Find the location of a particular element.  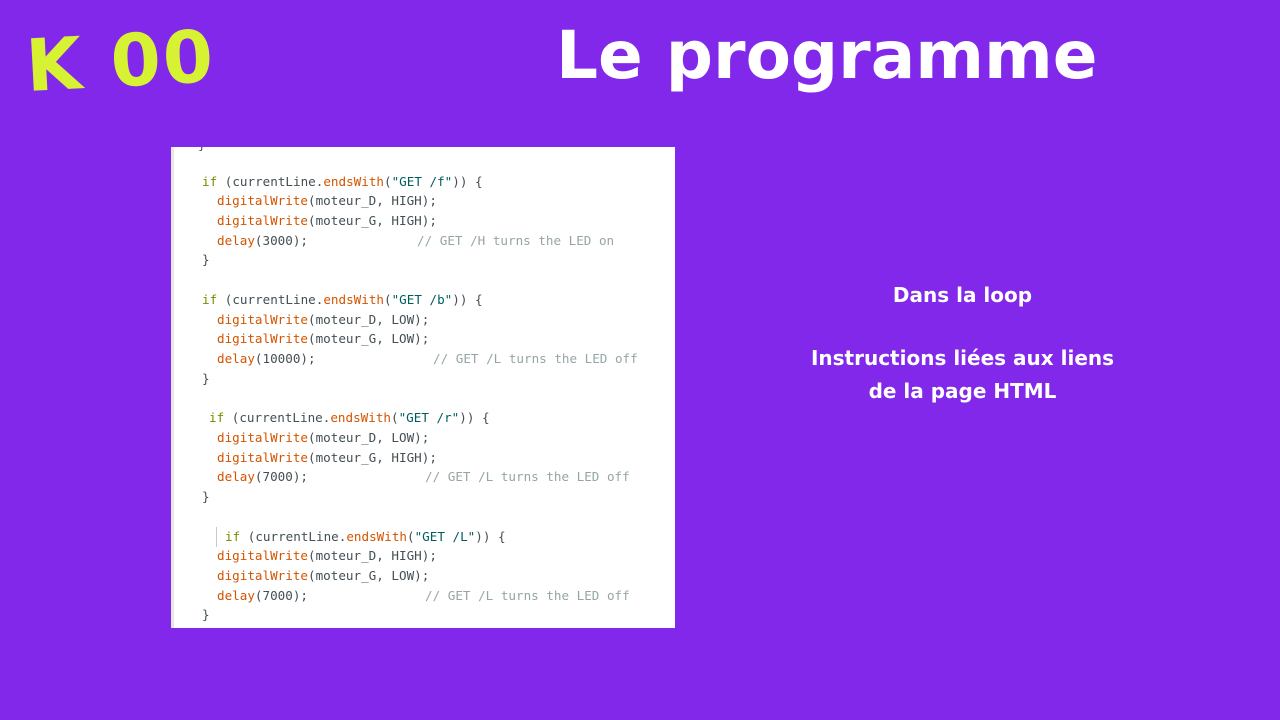

code-line: delay(10000); is located at coordinates (266, 359).